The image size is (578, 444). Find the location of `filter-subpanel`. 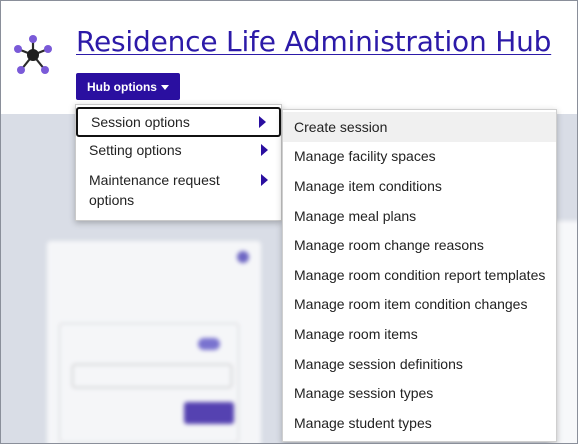

filter-subpanel is located at coordinates (149, 383).